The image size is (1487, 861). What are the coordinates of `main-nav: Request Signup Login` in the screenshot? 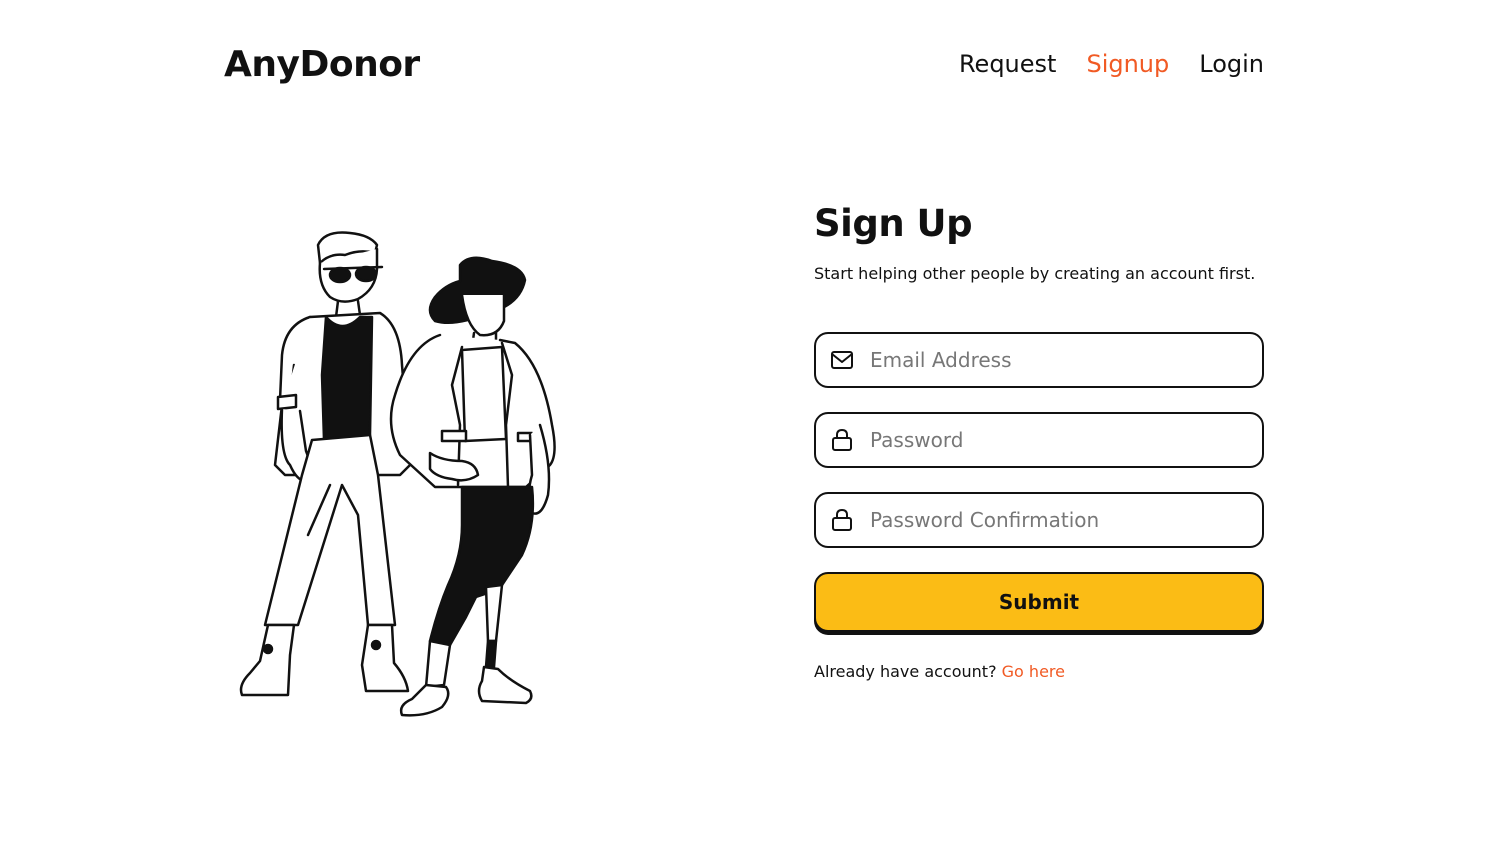 It's located at (1111, 64).